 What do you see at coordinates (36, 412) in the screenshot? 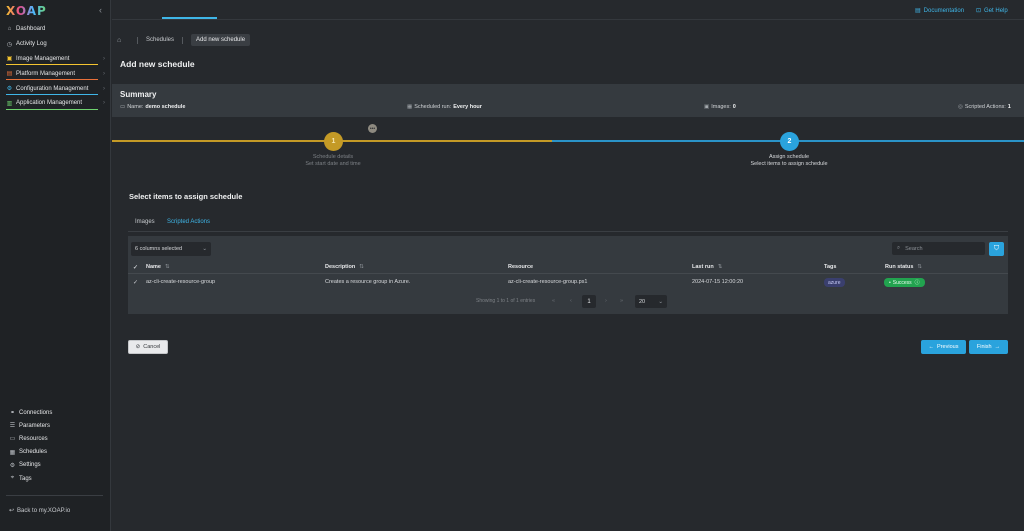
I see `sidebar-item-label: Connections` at bounding box center [36, 412].